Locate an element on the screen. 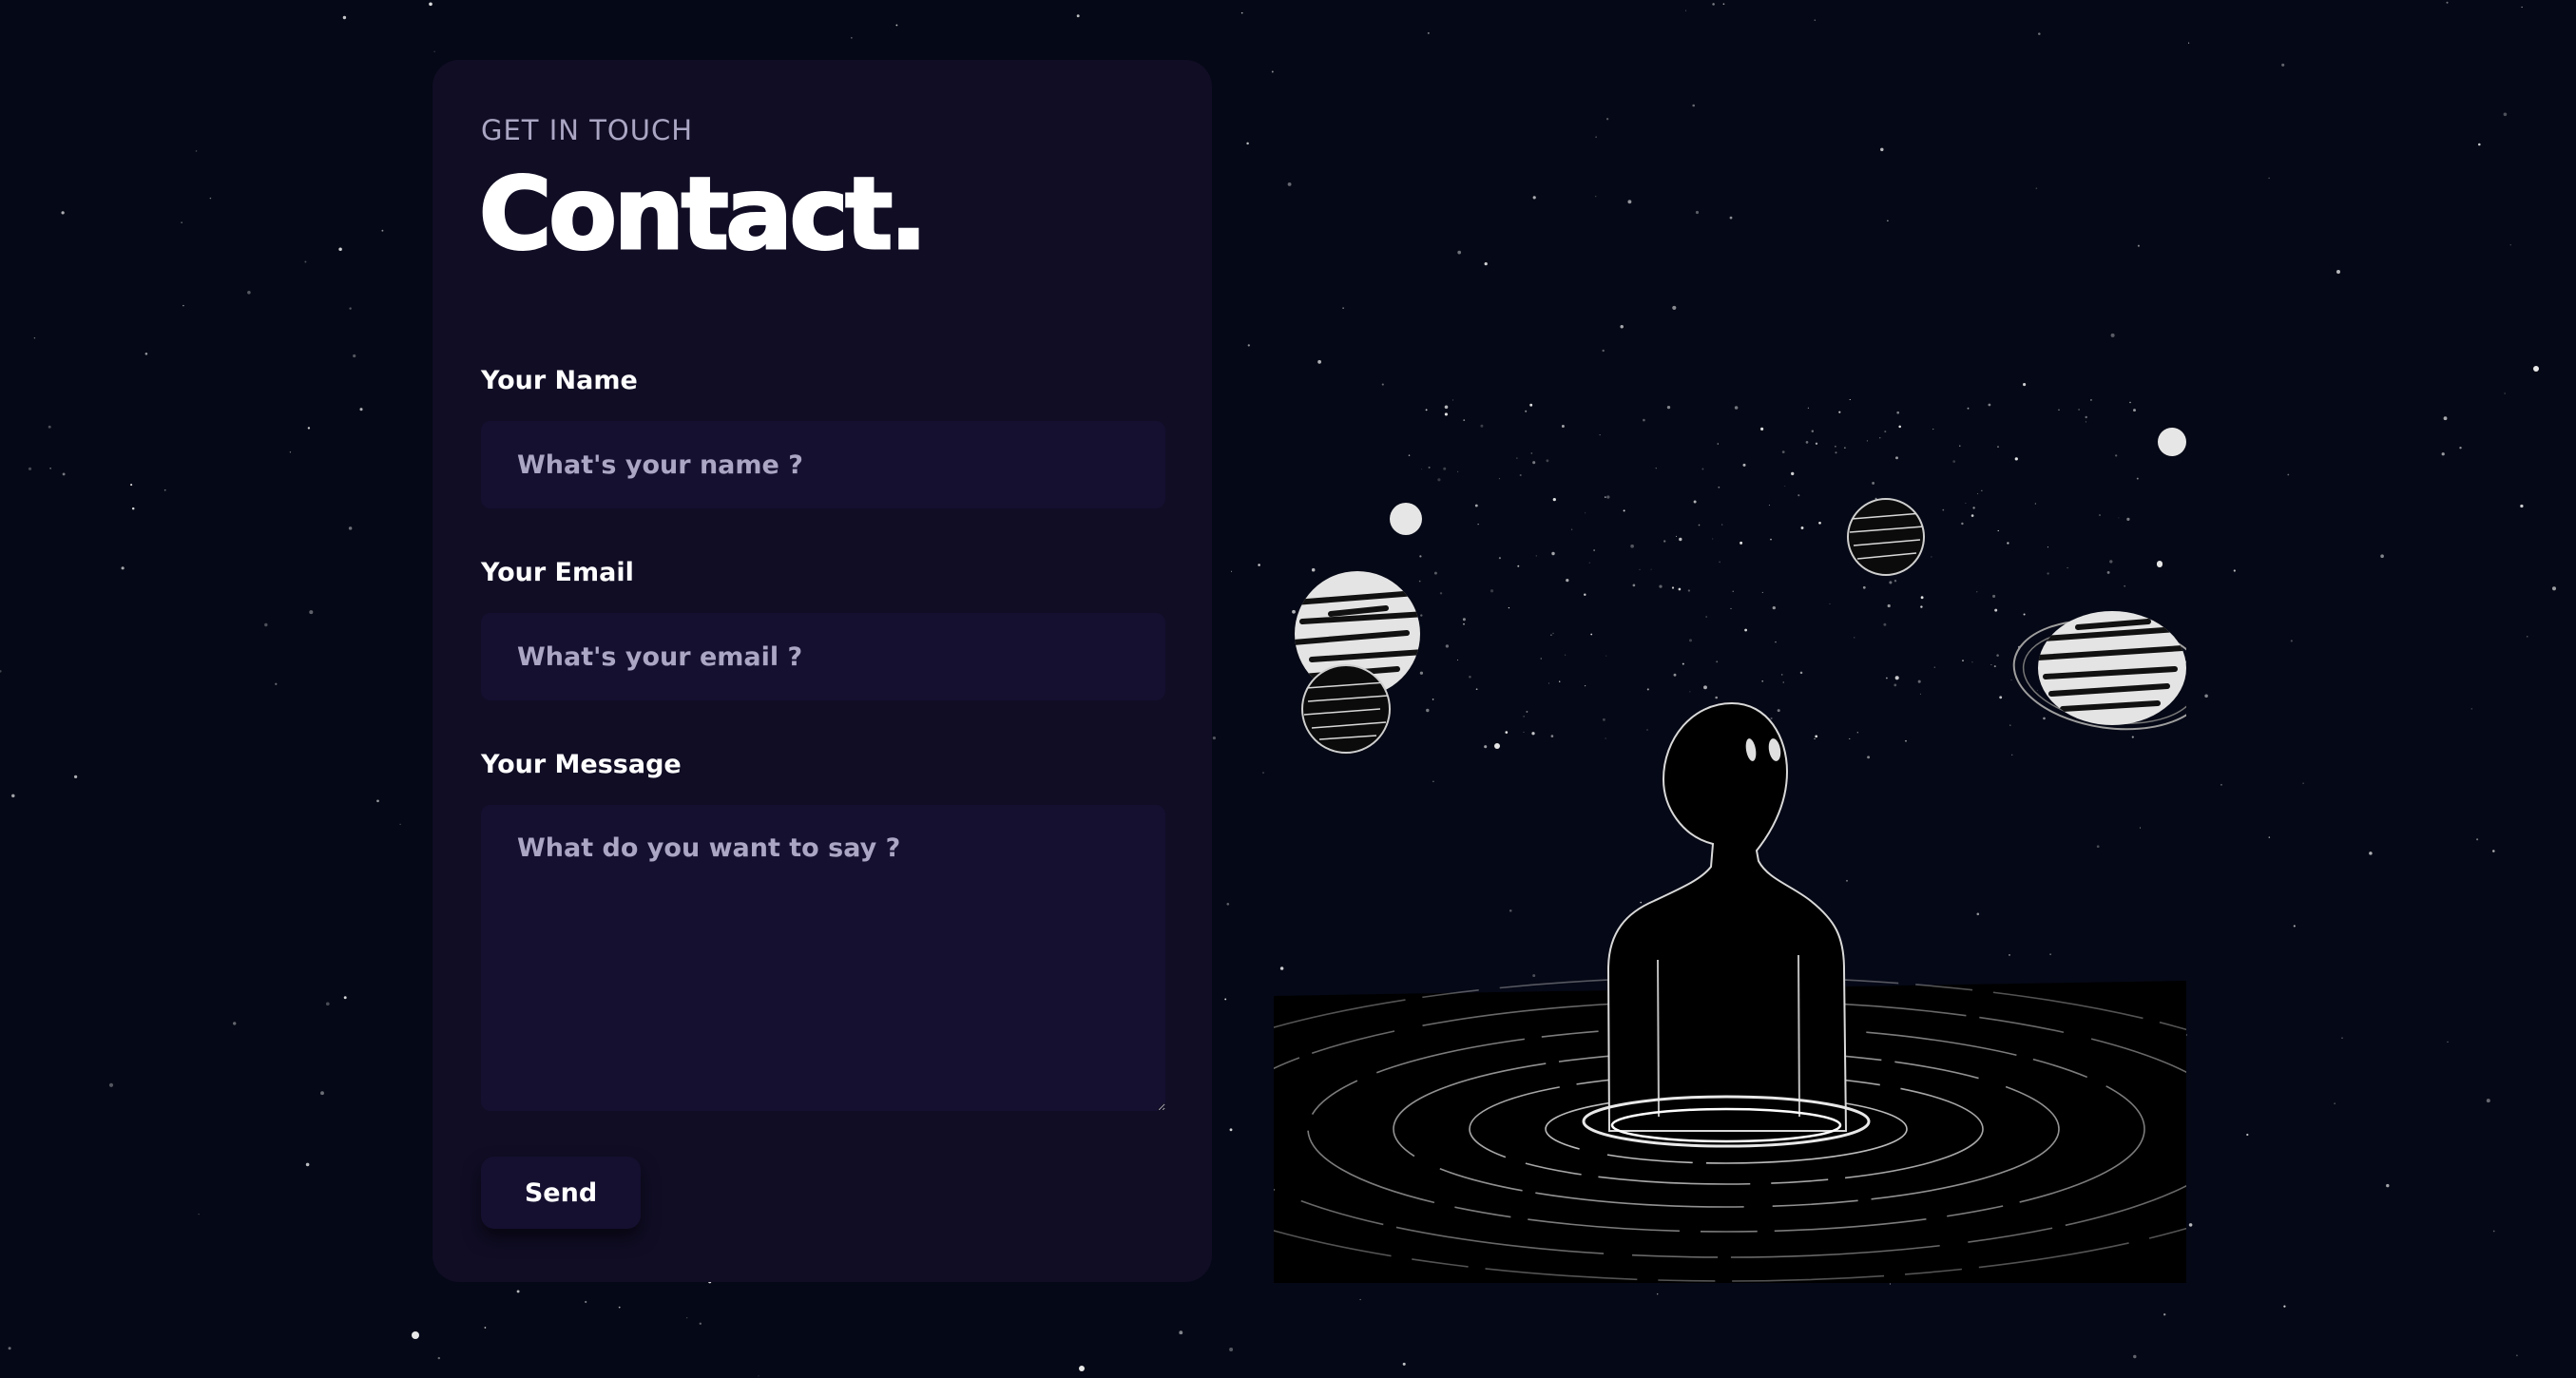 Image resolution: width=2576 pixels, height=1378 pixels. message-textarea is located at coordinates (823, 958).